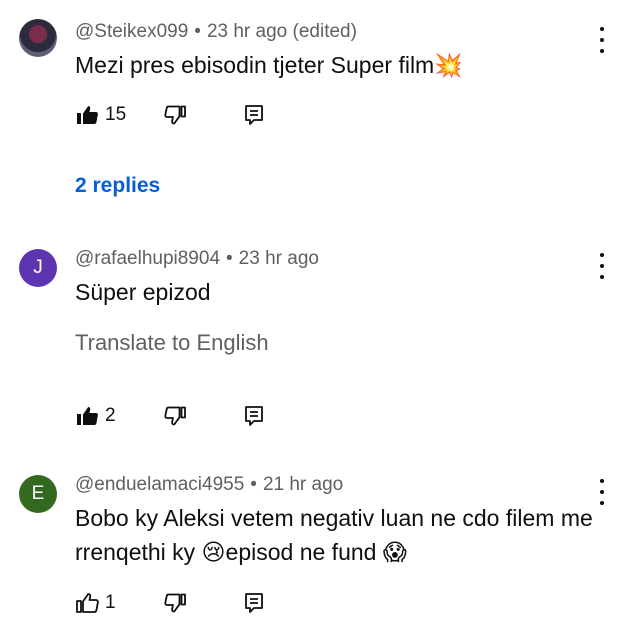 This screenshot has width=640, height=643. I want to click on avatar, so click(38, 38).